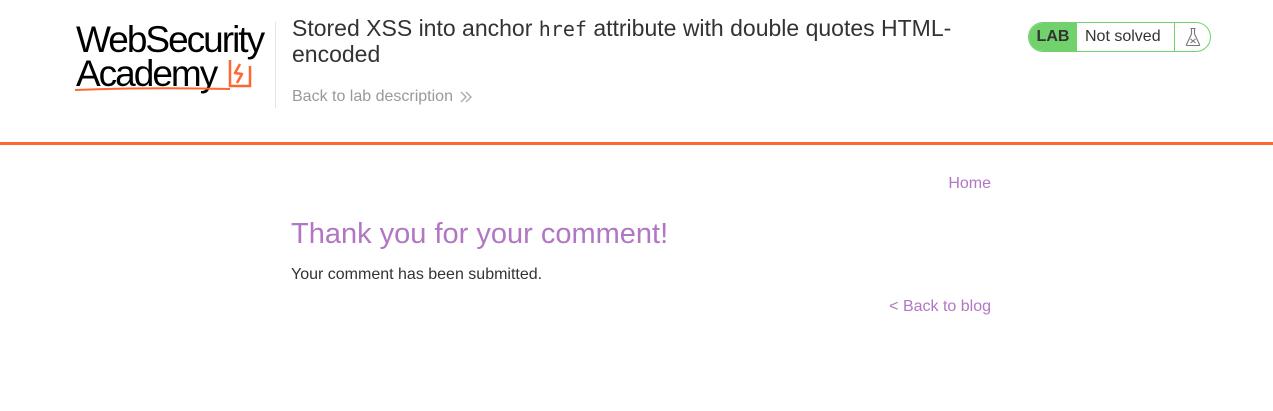 Image resolution: width=1273 pixels, height=411 pixels. I want to click on web-security-academy-logo: WebSecurity Academy, so click(174, 57).